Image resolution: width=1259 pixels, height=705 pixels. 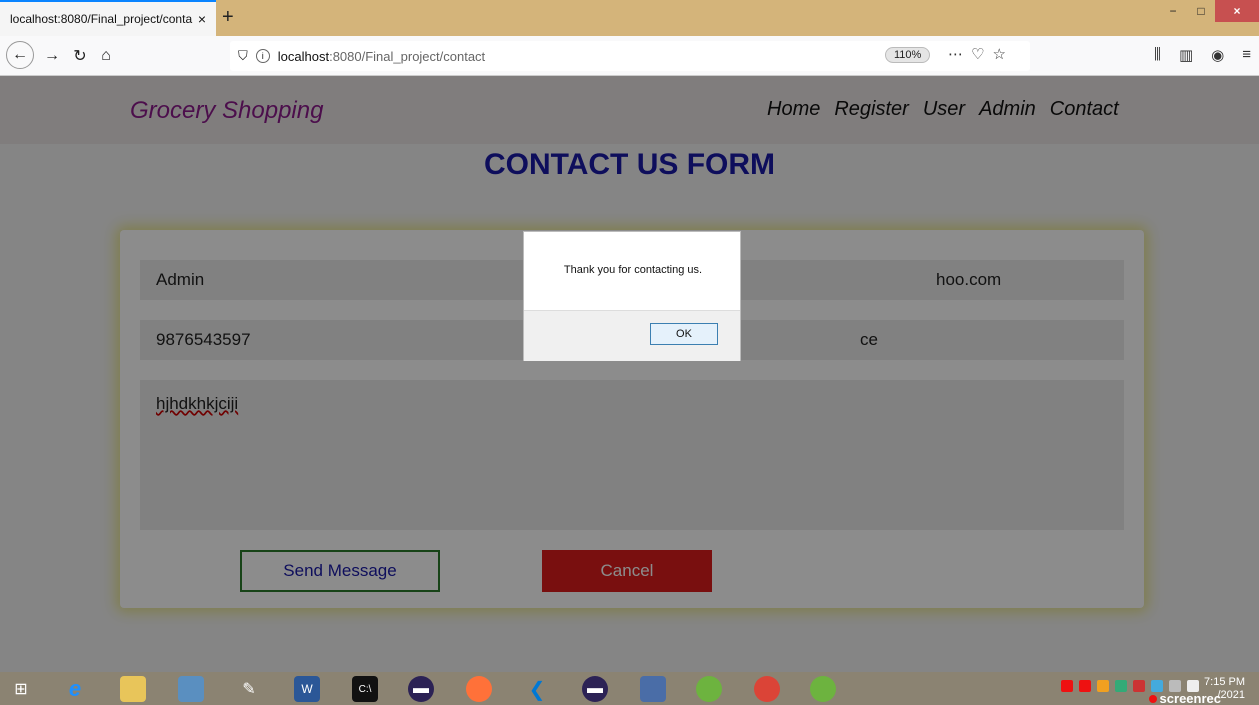 What do you see at coordinates (1152, 699) in the screenshot?
I see `record-icon` at bounding box center [1152, 699].